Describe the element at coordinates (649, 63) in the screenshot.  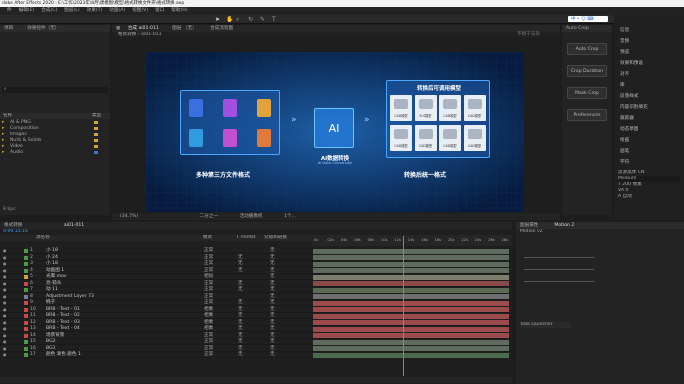
I see `side-menu-item: 效果和预设` at that location.